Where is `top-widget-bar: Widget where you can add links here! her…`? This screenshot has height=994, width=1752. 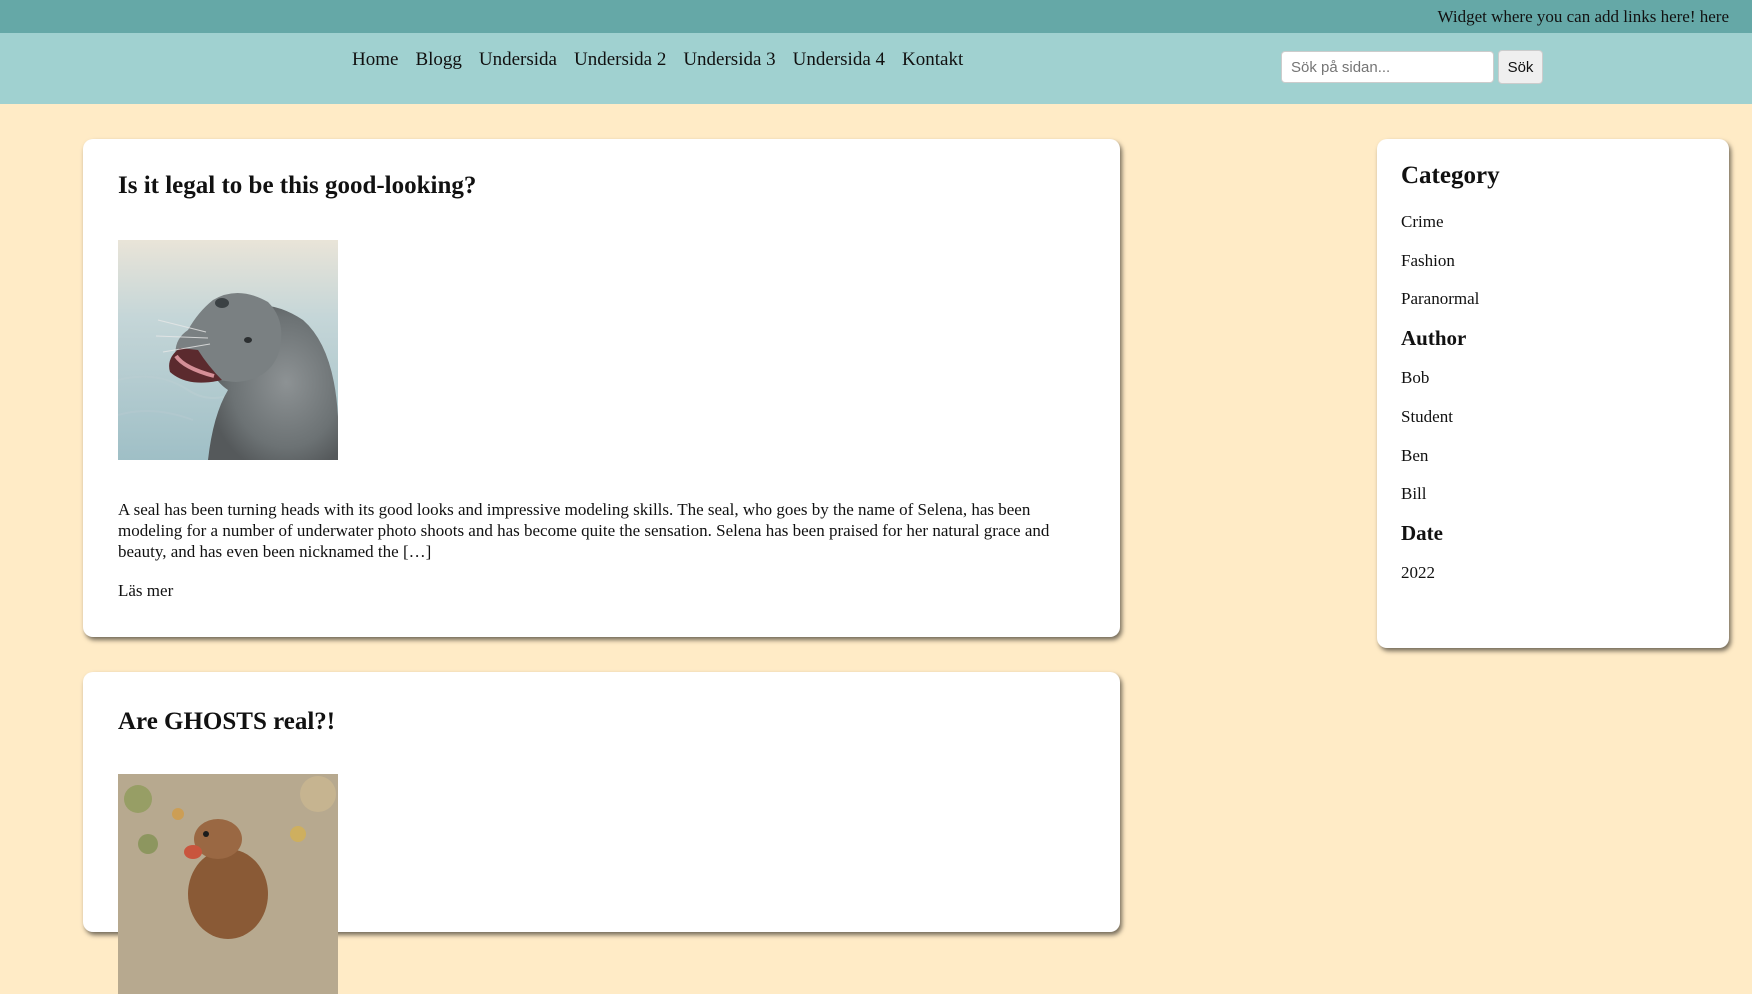 top-widget-bar: Widget where you can add links here! her… is located at coordinates (876, 16).